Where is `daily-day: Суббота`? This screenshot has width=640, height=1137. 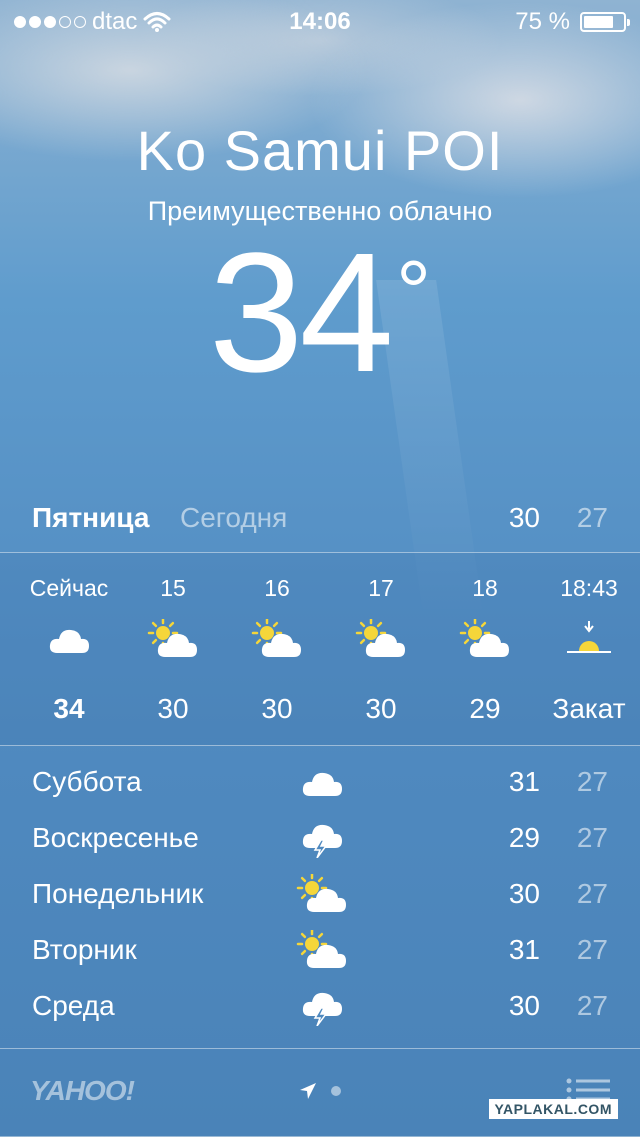 daily-day: Суббота is located at coordinates (87, 781).